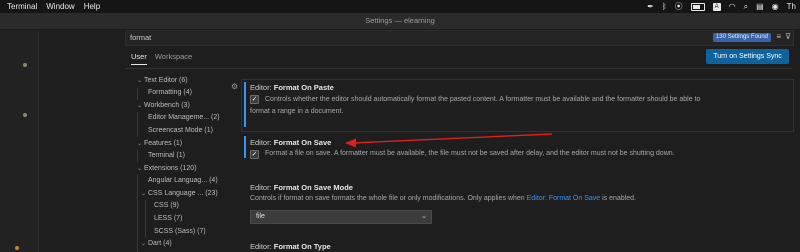 This screenshot has height=252, width=800. Describe the element at coordinates (350, 143) in the screenshot. I see `arrow-head` at that location.